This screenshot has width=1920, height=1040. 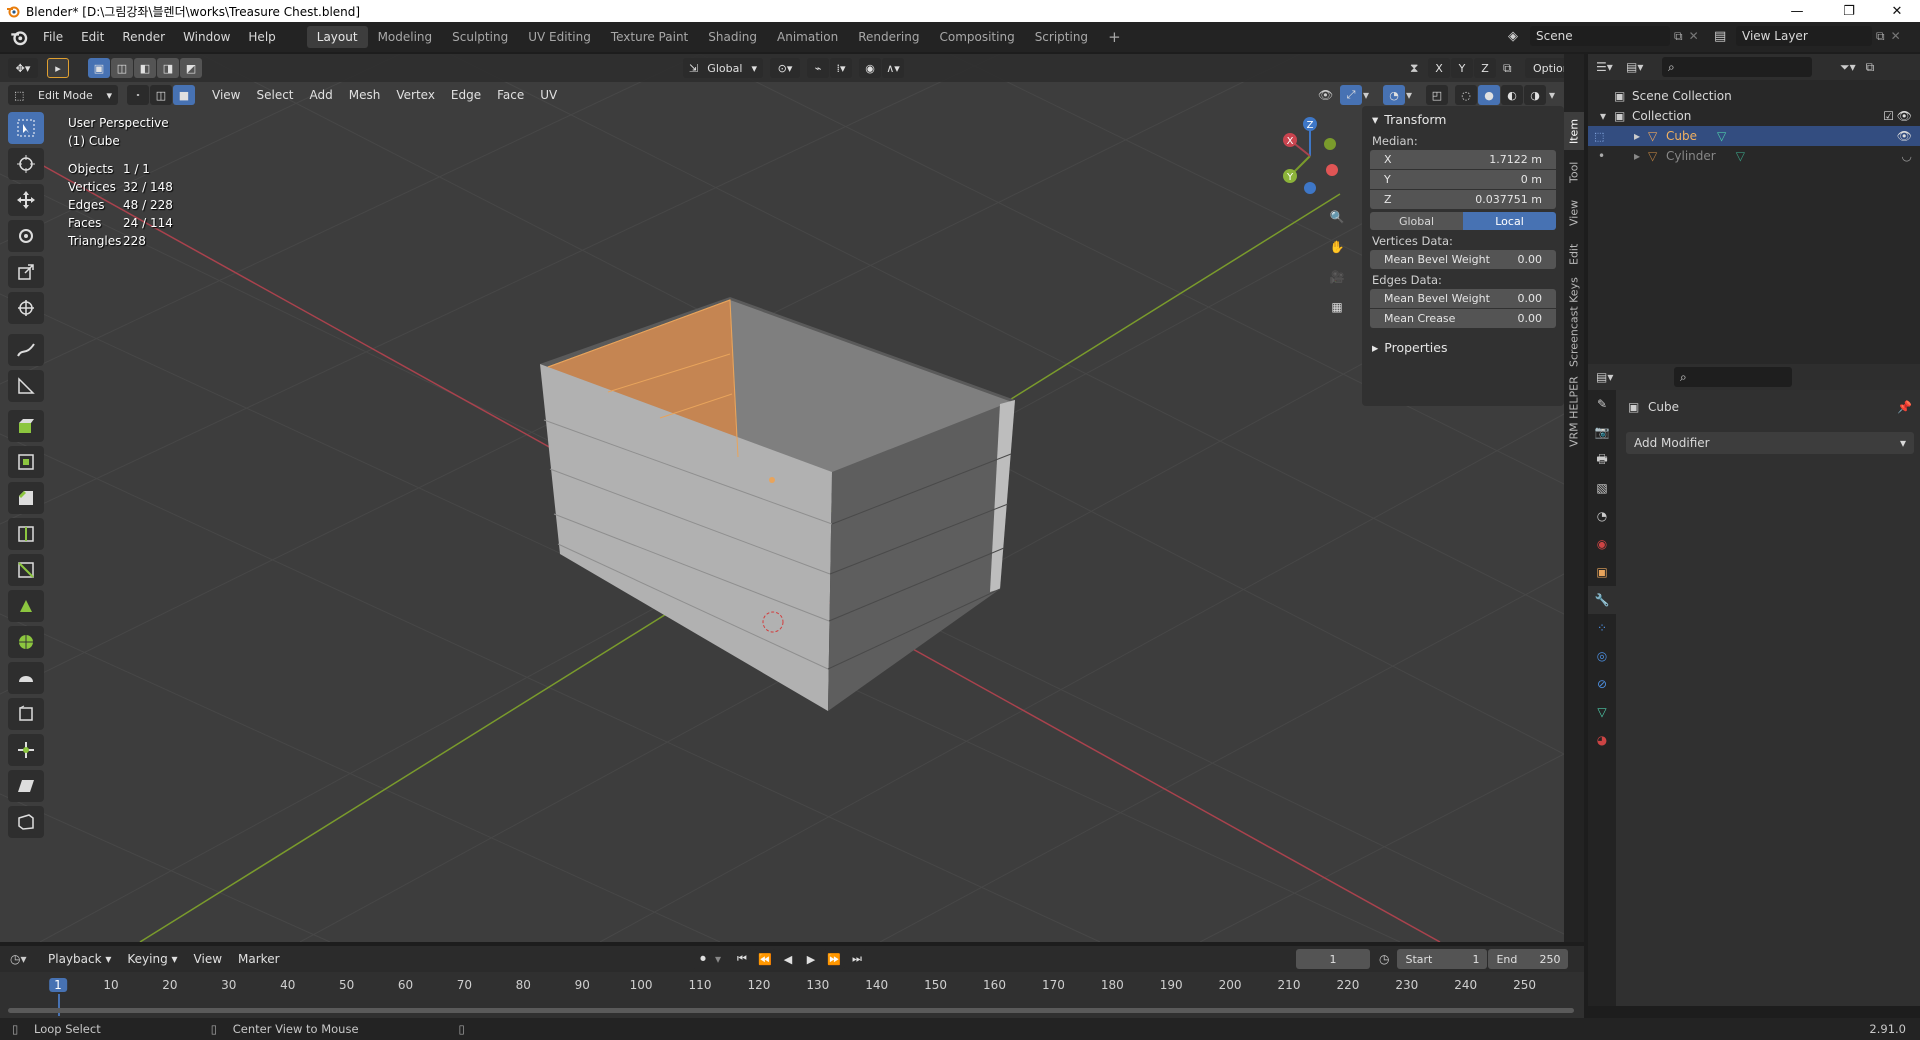 What do you see at coordinates (1888, 116) in the screenshot?
I see `exclude-checkbox: ☑` at bounding box center [1888, 116].